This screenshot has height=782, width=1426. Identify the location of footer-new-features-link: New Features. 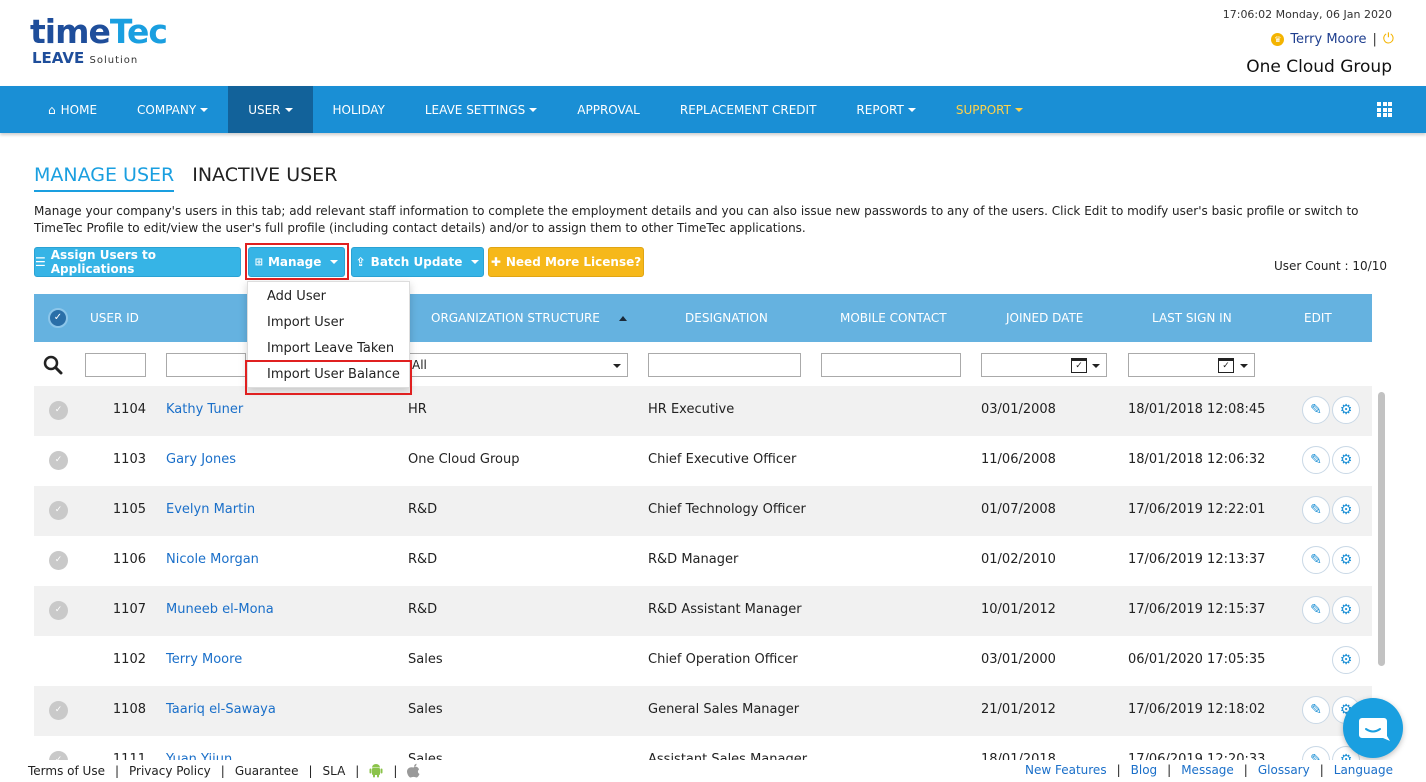
(1066, 770).